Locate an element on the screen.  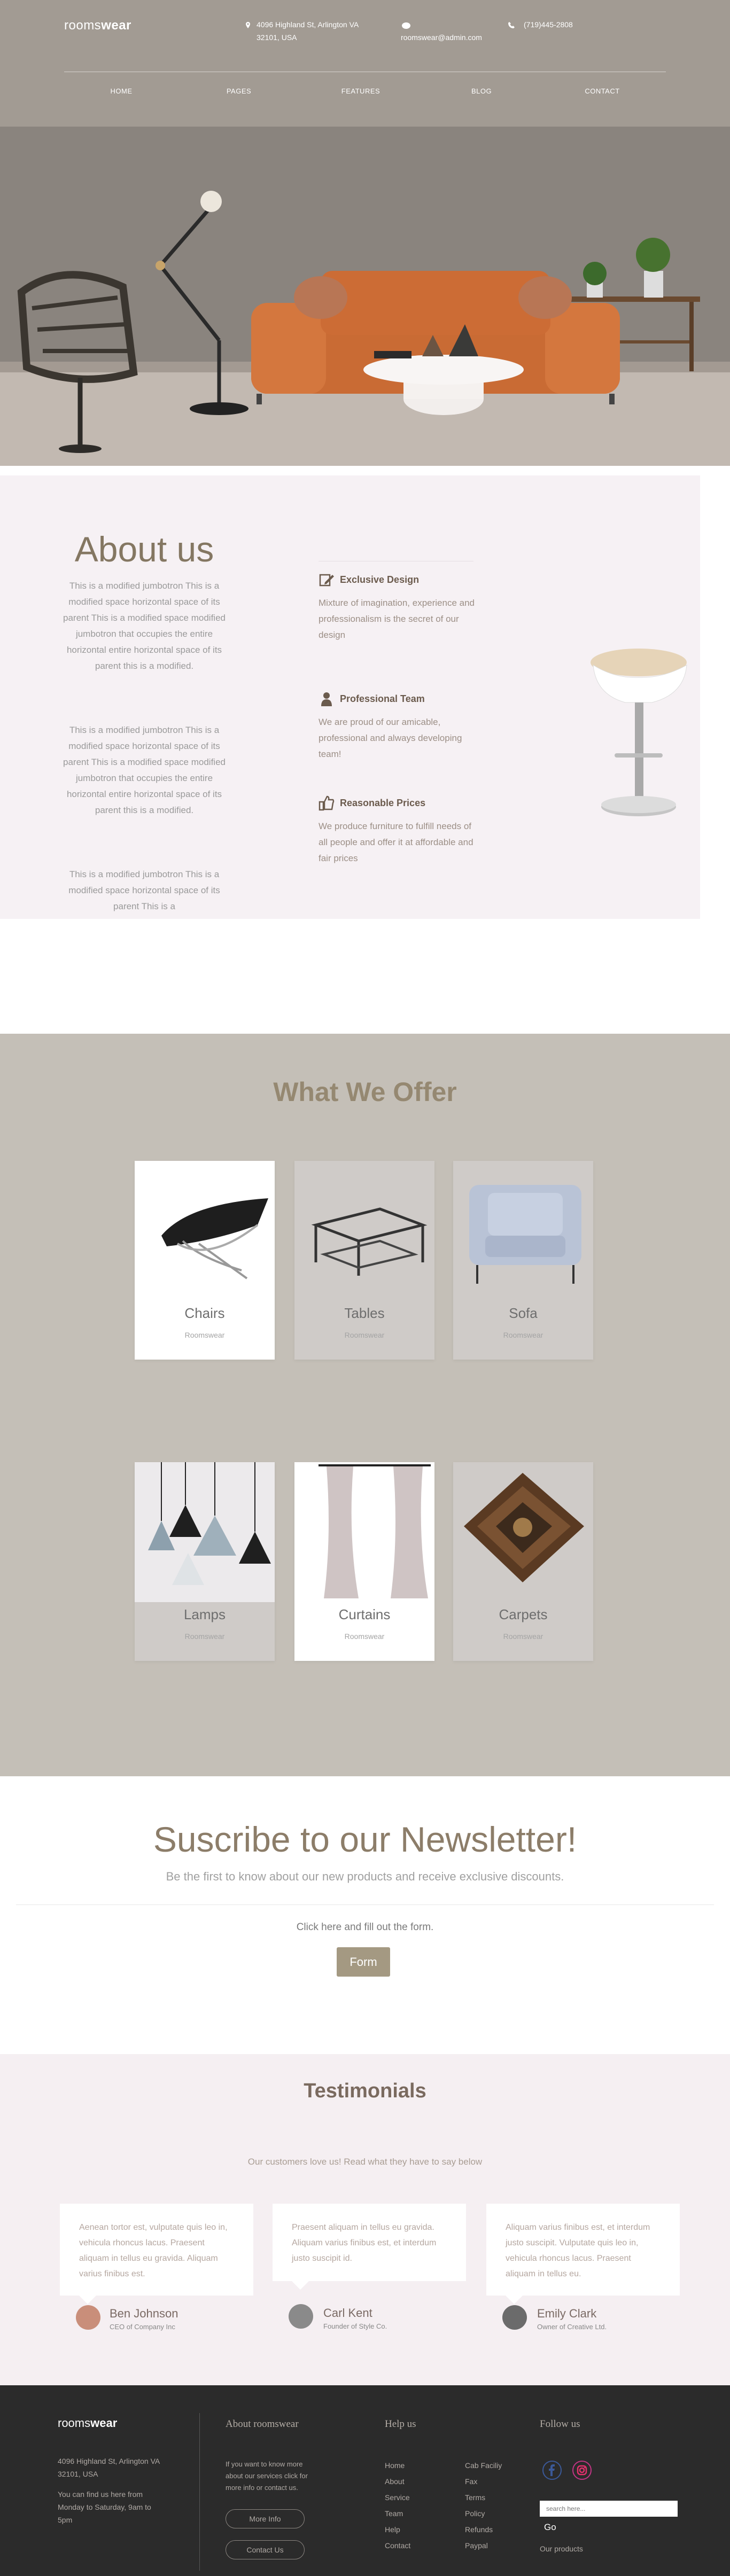
nav-blog: BLOG is located at coordinates (482, 91).